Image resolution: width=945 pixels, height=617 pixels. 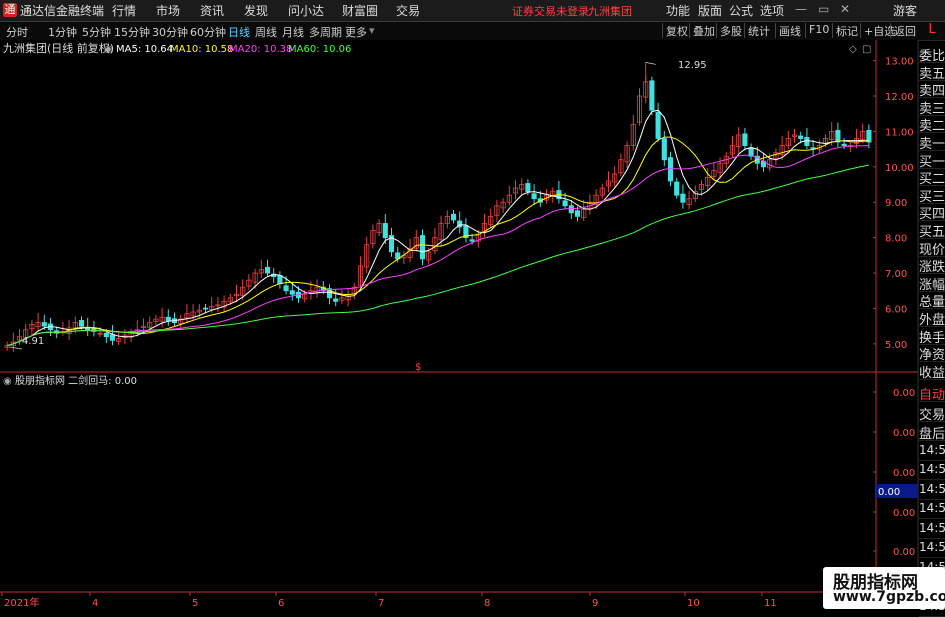 I want to click on xtick-label: 8, so click(x=487, y=603).